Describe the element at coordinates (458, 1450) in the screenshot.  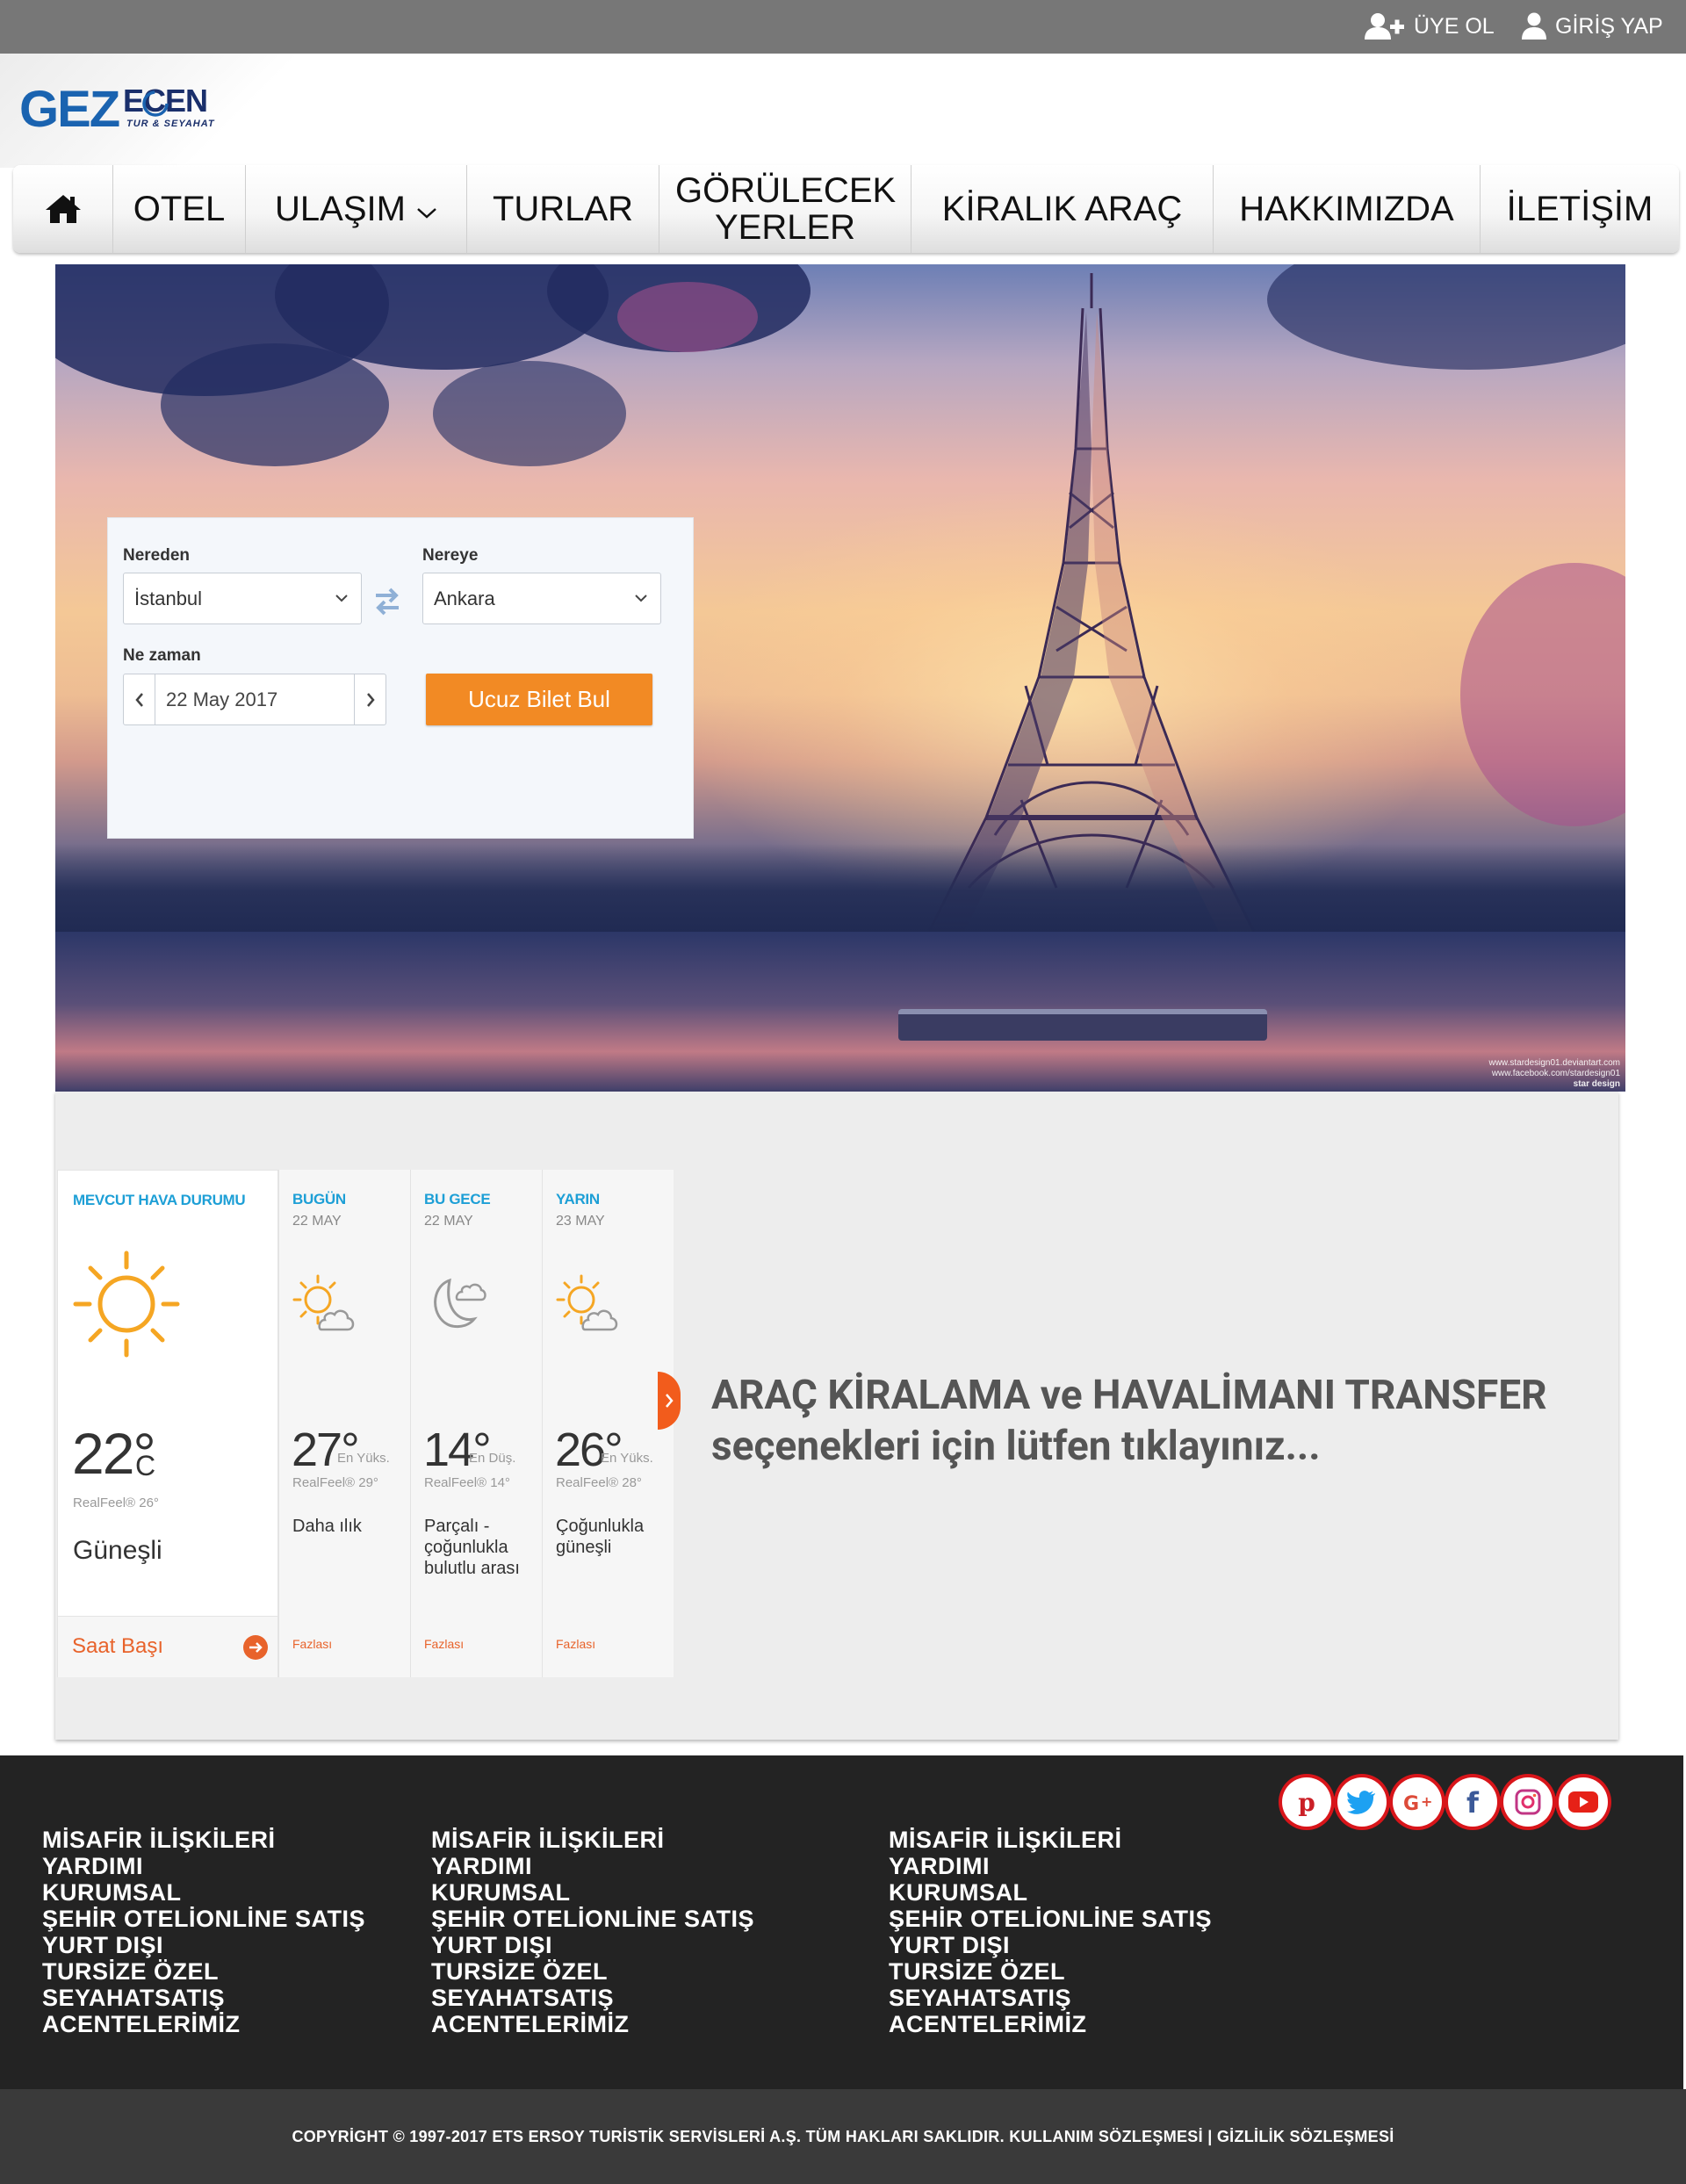
I see `forecast-temperature: 14°` at that location.